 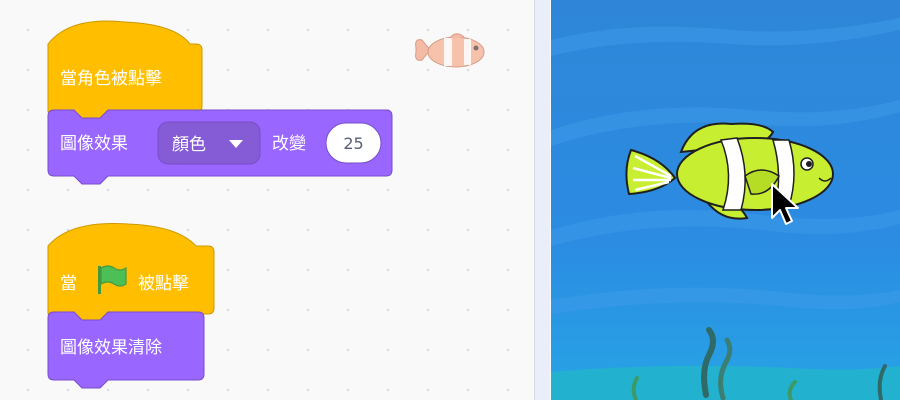 I want to click on workspace-scrollbar, so click(x=542, y=200).